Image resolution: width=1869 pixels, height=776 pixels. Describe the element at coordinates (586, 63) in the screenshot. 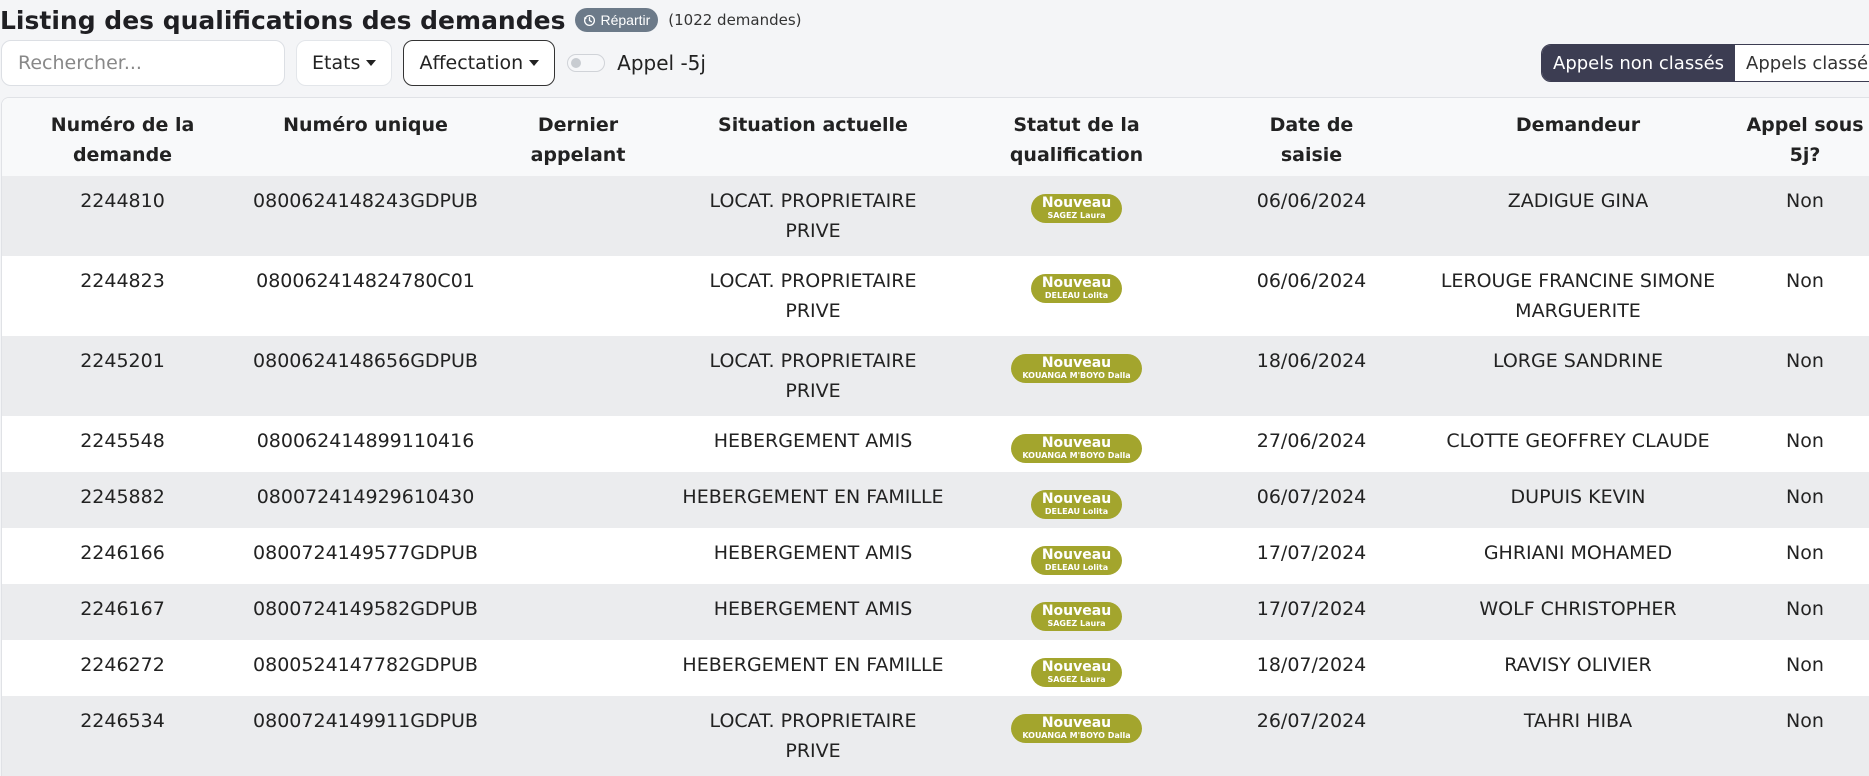

I see `appel-5j-toggle` at that location.